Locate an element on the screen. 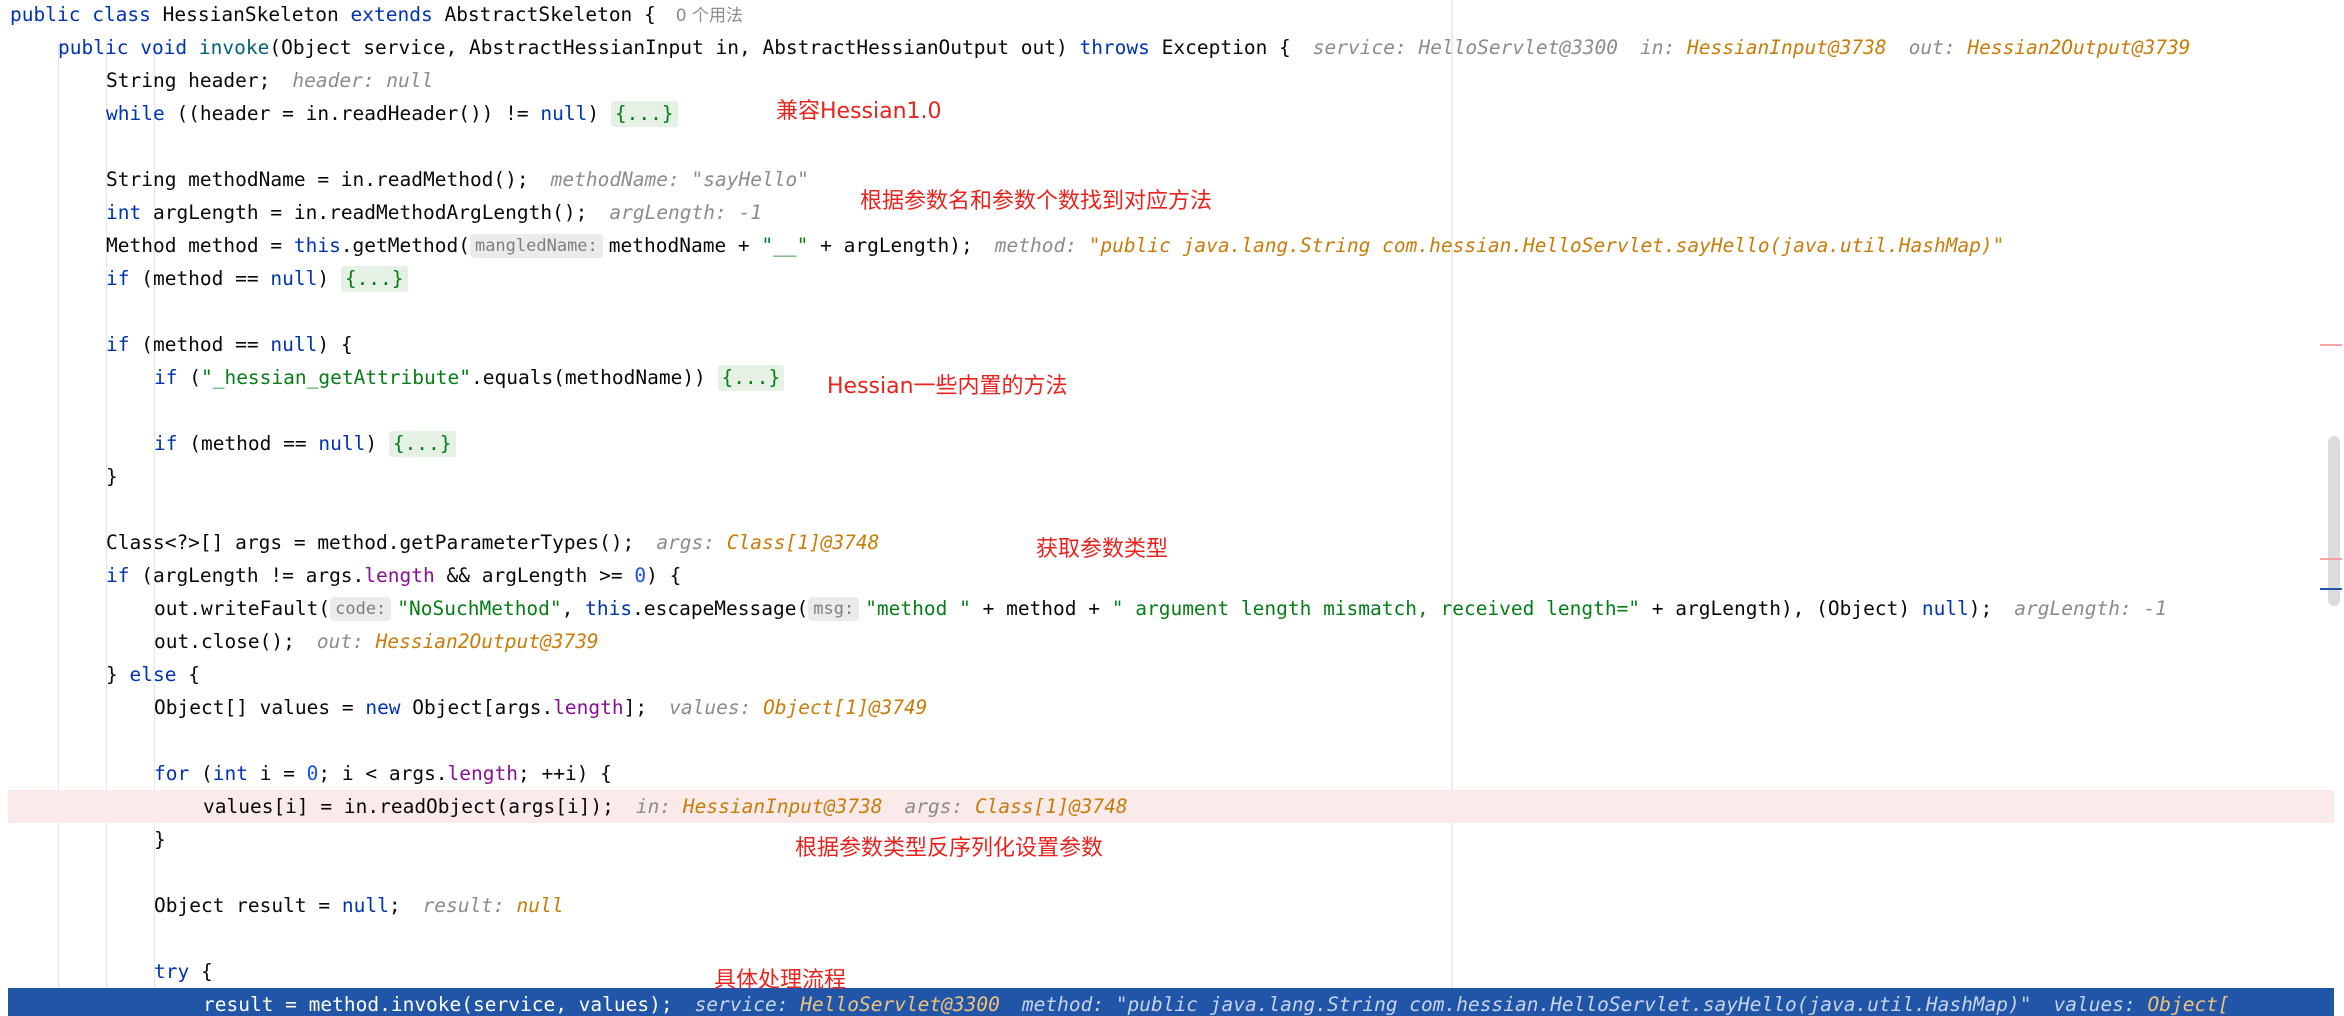  inline-hint-args: args: Class[1]@3748 is located at coordinates (768, 542).